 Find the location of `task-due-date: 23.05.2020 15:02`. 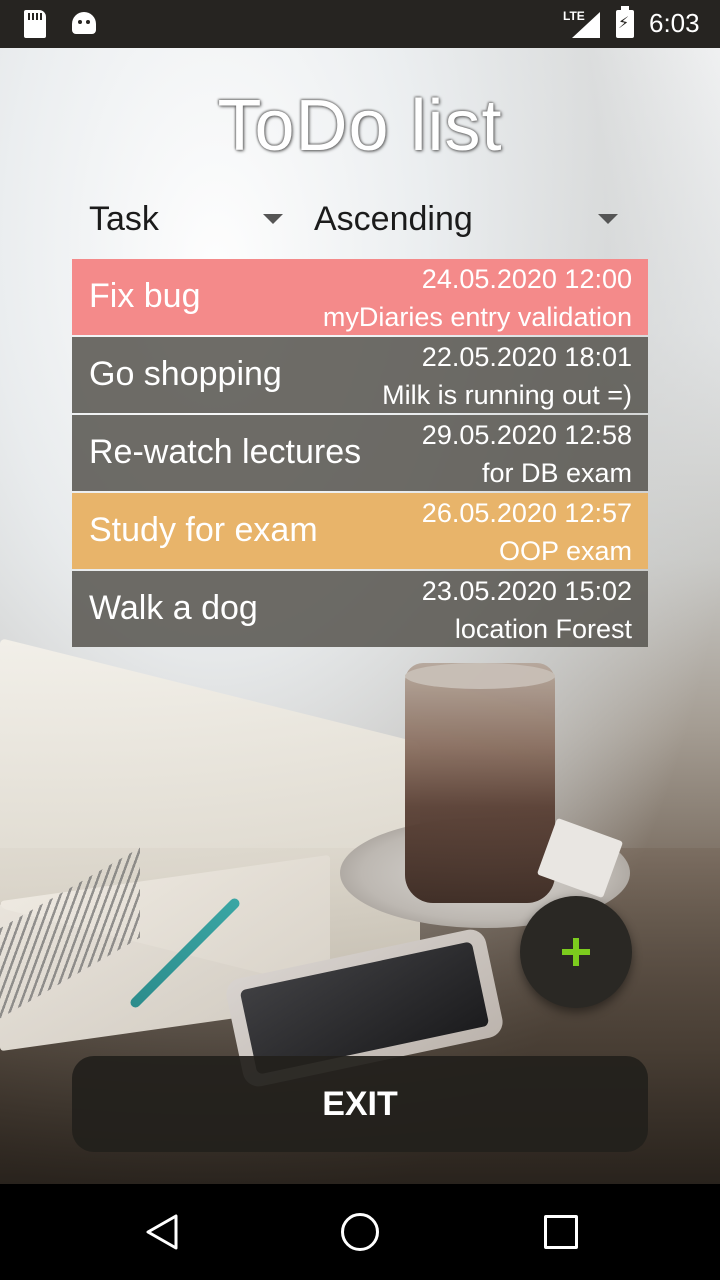

task-due-date: 23.05.2020 15:02 is located at coordinates (526, 591).